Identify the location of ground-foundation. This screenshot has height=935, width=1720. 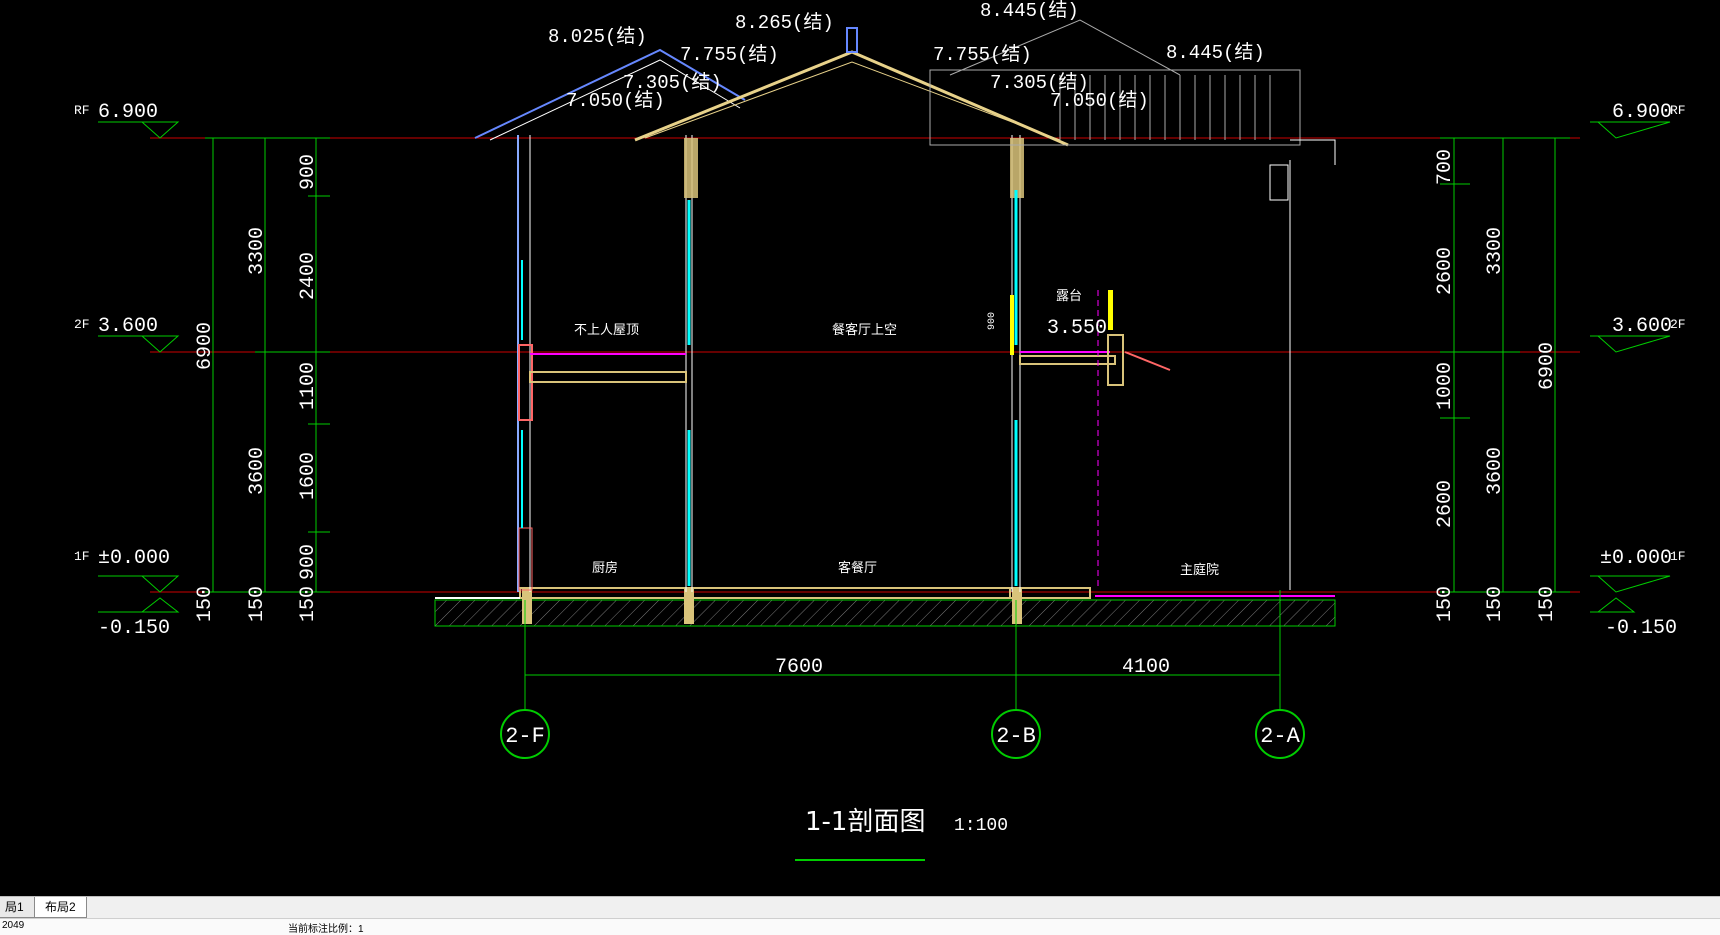
(885, 607).